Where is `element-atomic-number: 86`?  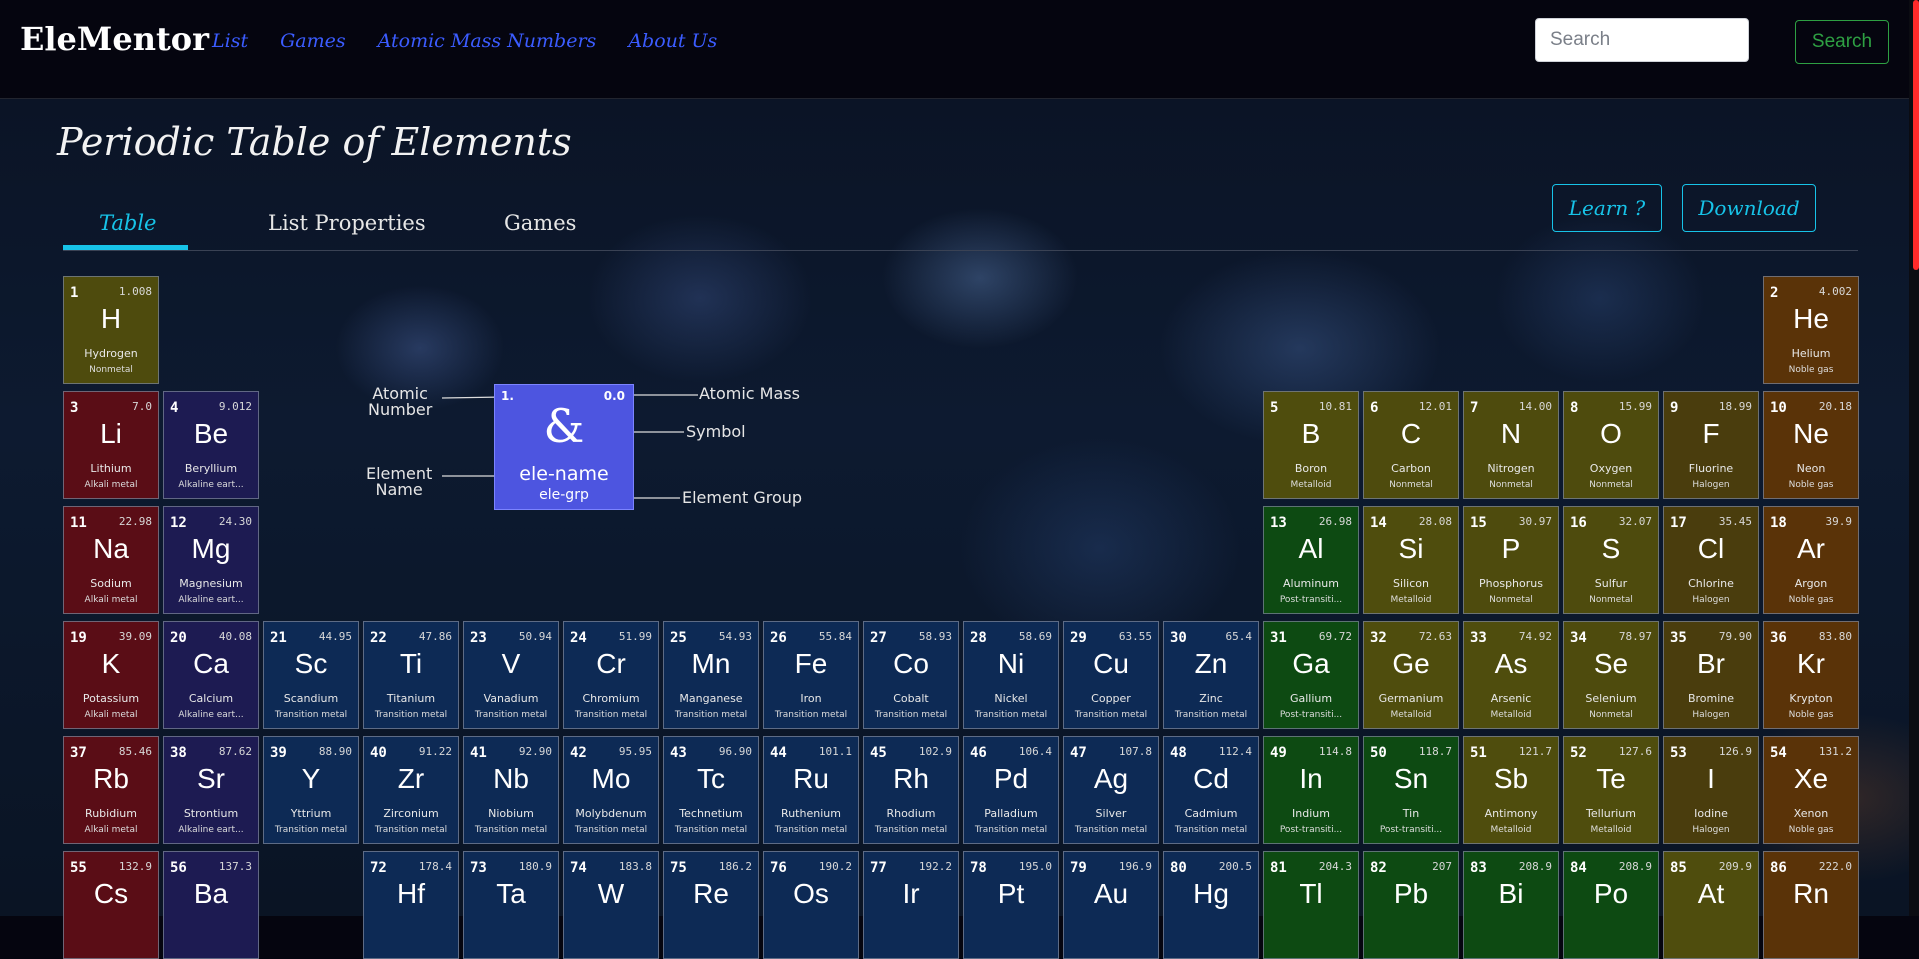
element-atomic-number: 86 is located at coordinates (1778, 868).